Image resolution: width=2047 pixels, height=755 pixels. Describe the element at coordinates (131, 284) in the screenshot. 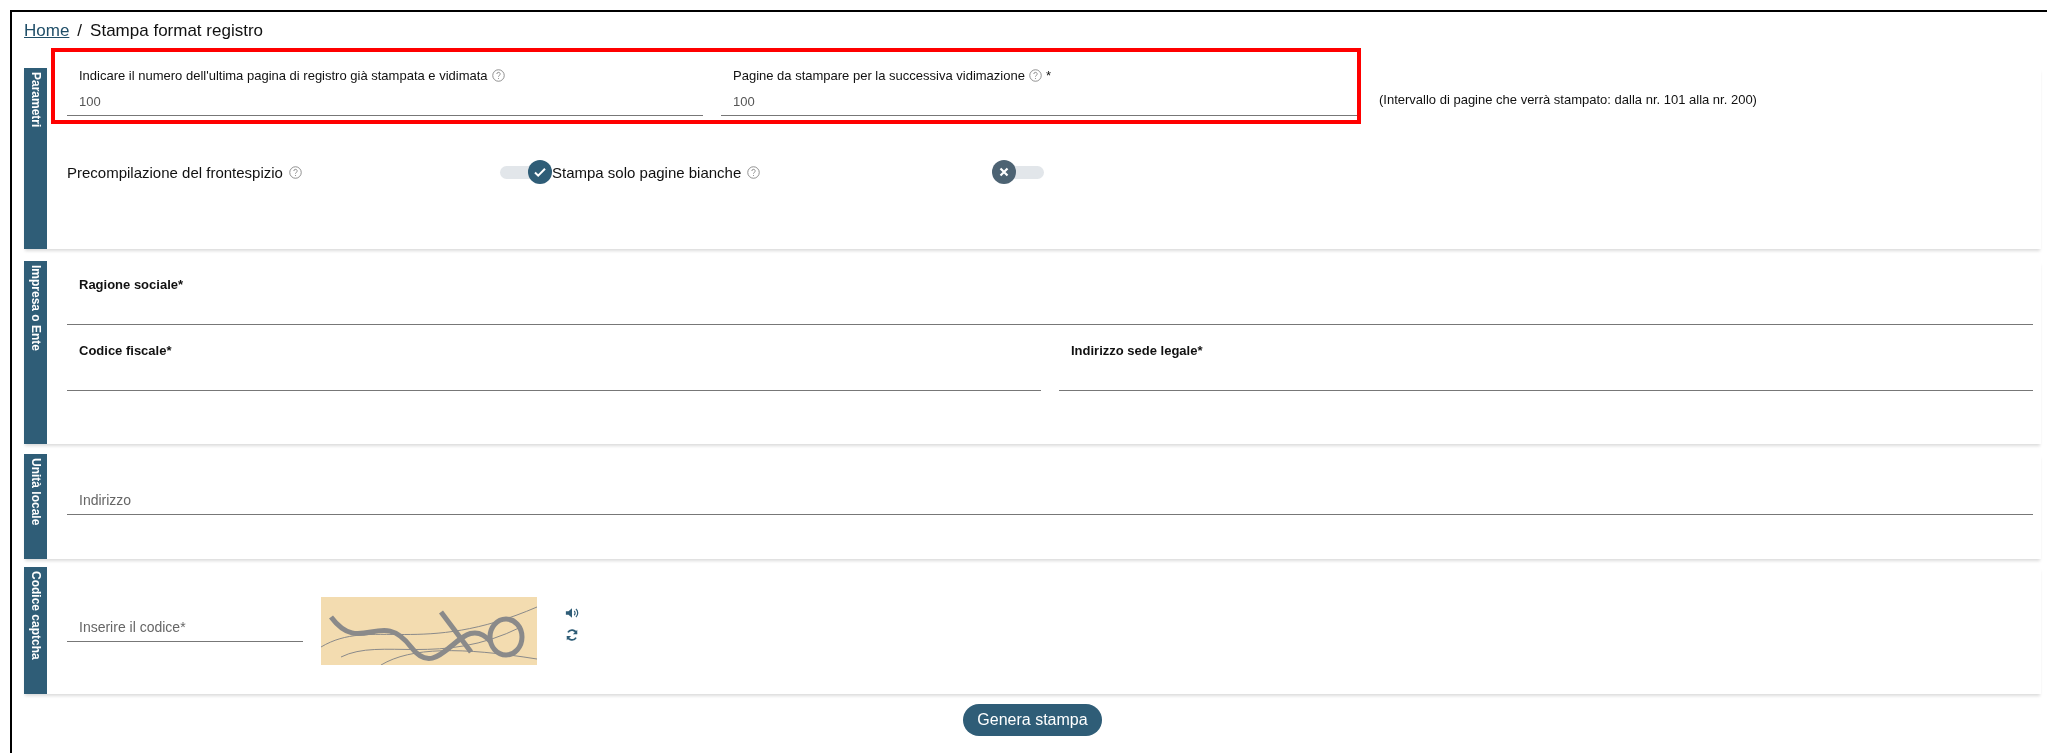

I see `field-label: Ragione sociale*` at that location.